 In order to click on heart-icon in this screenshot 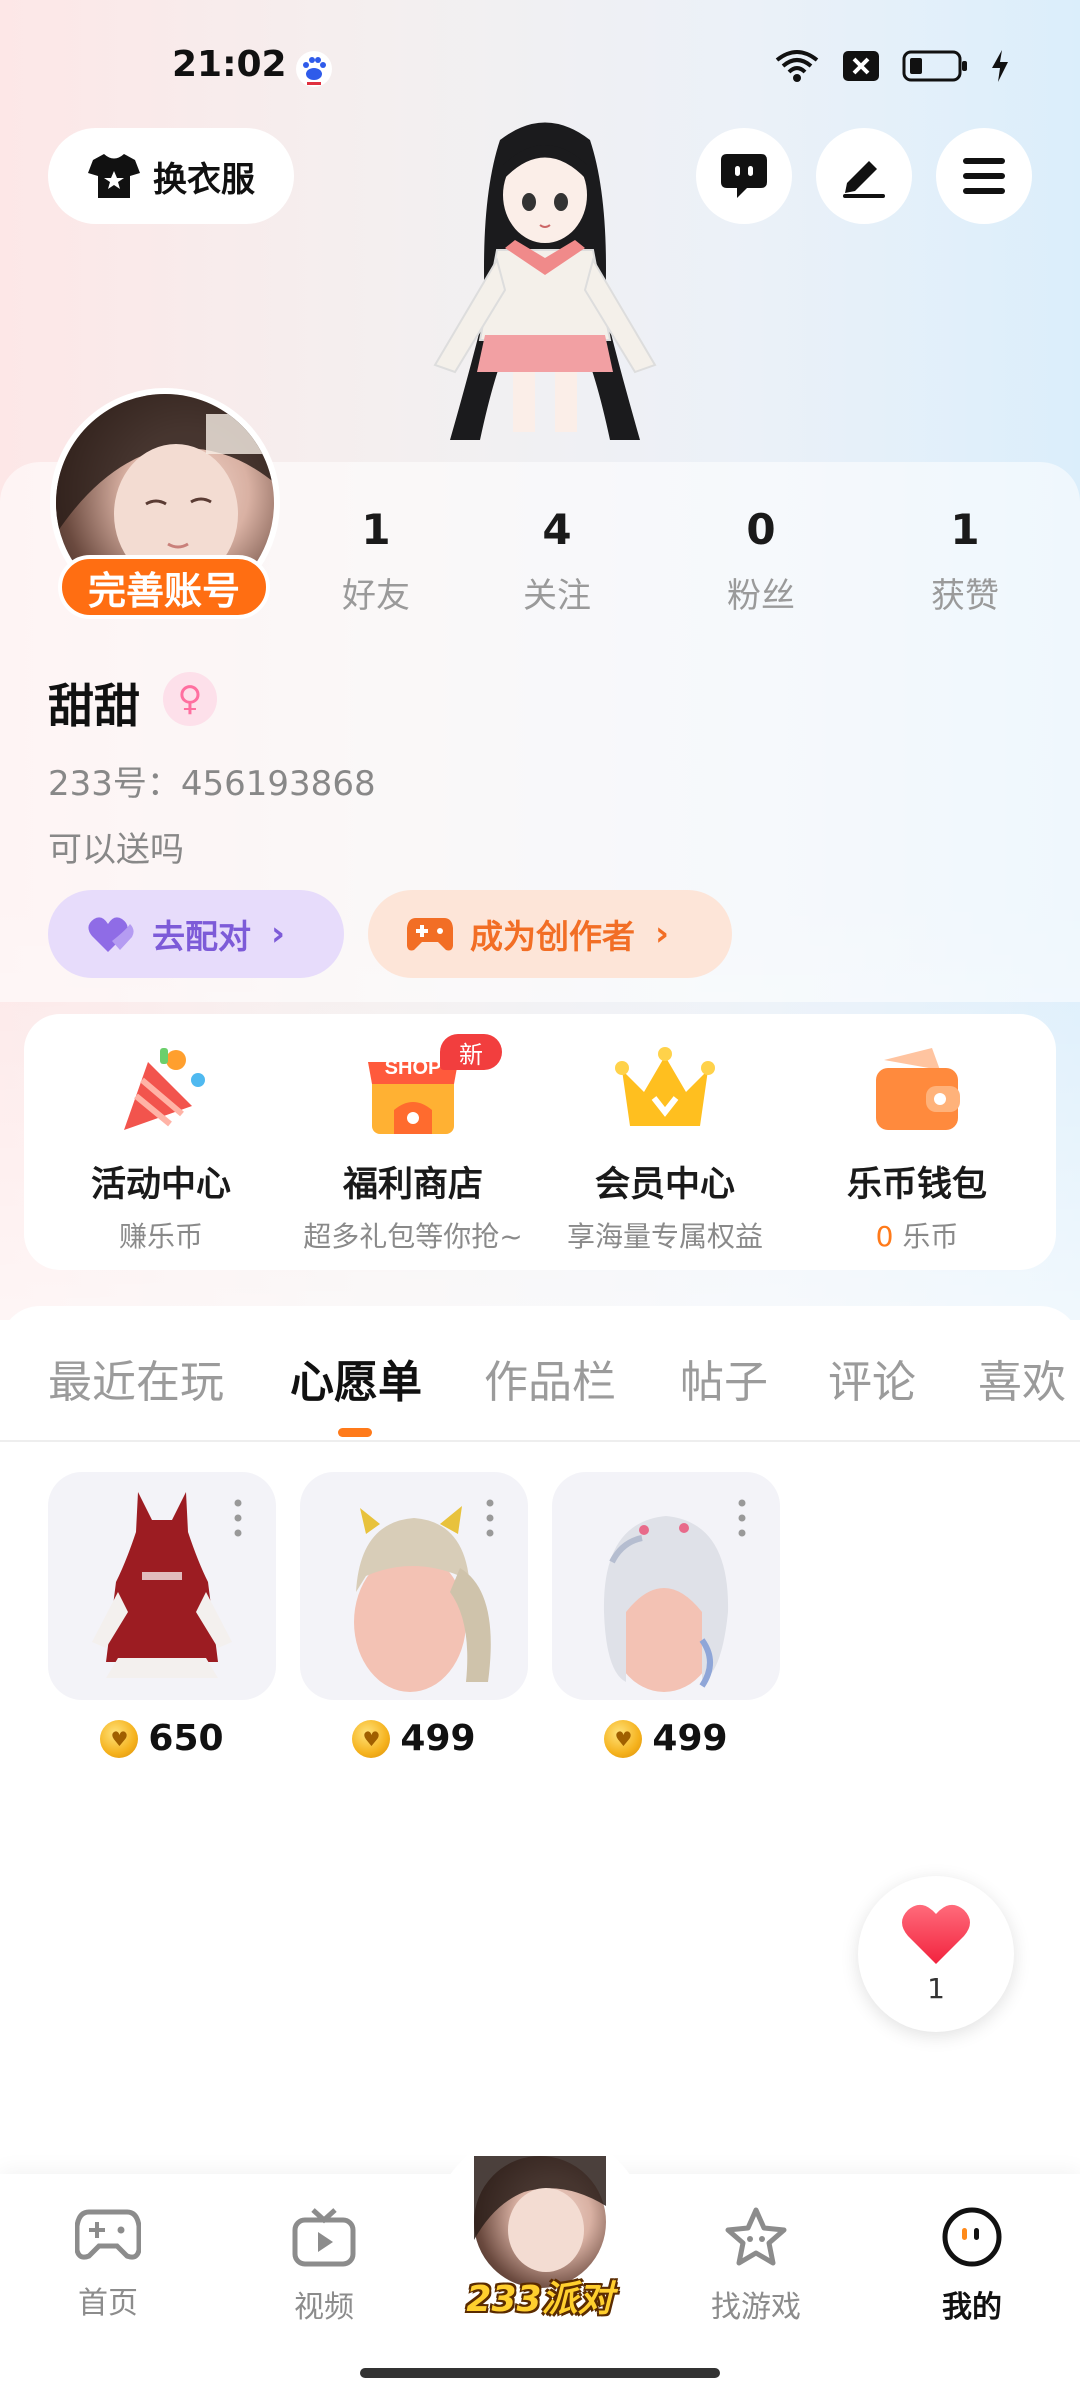, I will do `click(936, 1934)`.